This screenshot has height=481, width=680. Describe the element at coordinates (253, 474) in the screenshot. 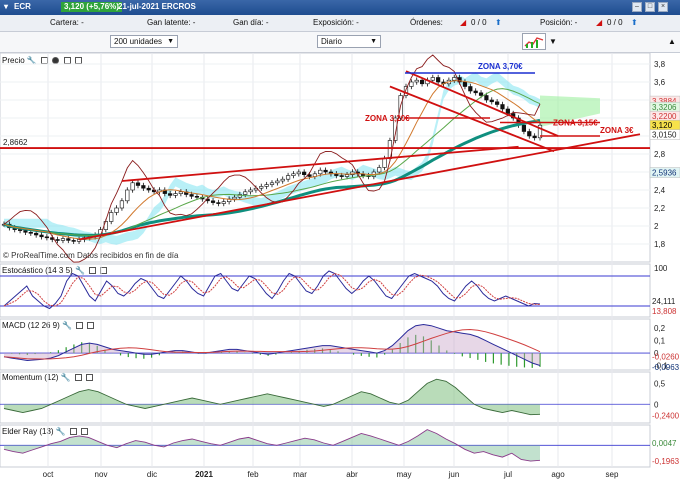

I see `x-tick-label: feb` at that location.